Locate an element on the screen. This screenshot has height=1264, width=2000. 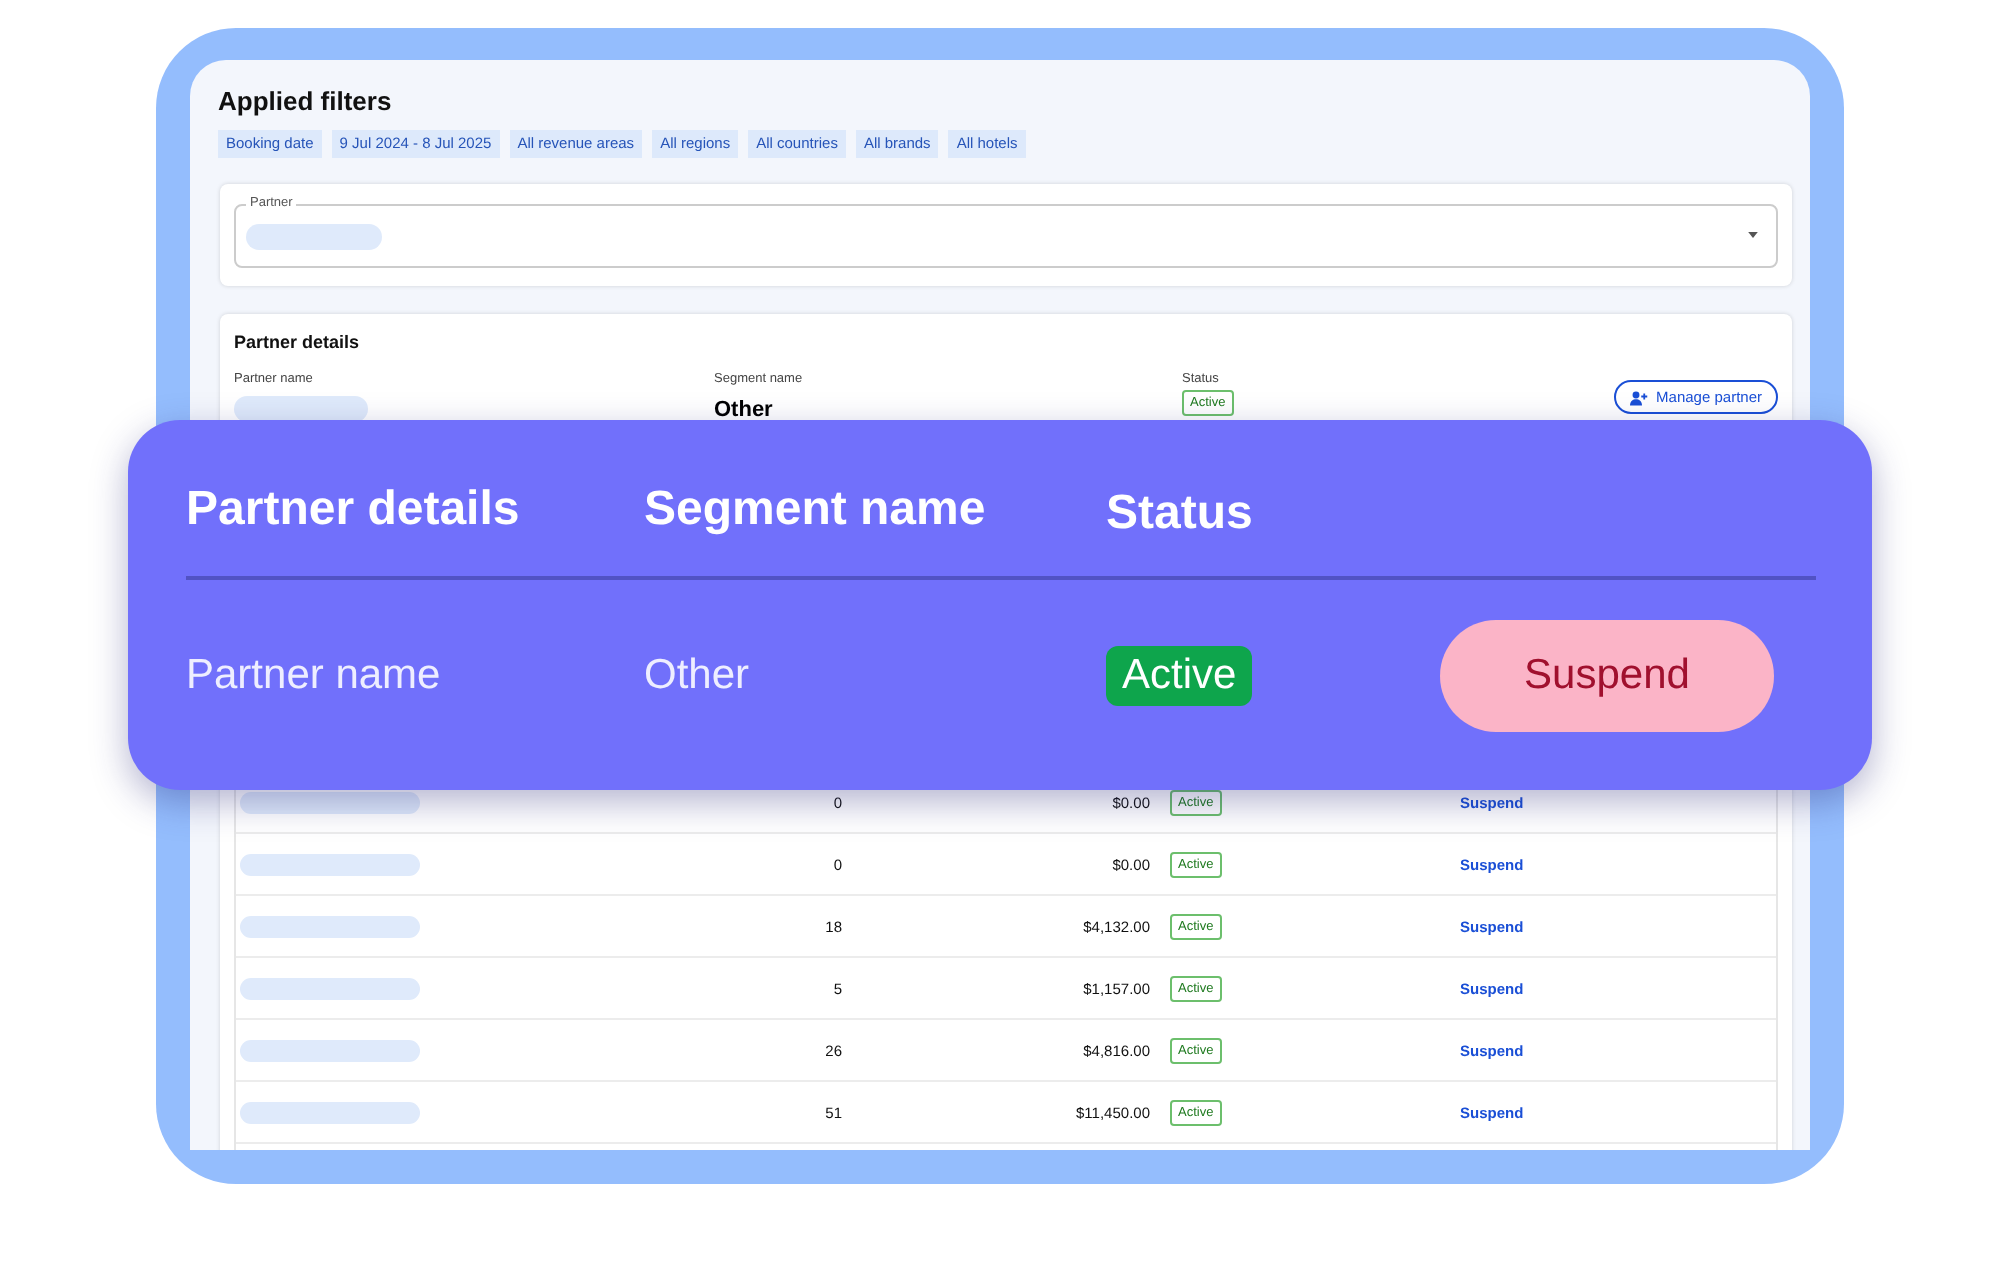
person-add-icon is located at coordinates (1639, 397).